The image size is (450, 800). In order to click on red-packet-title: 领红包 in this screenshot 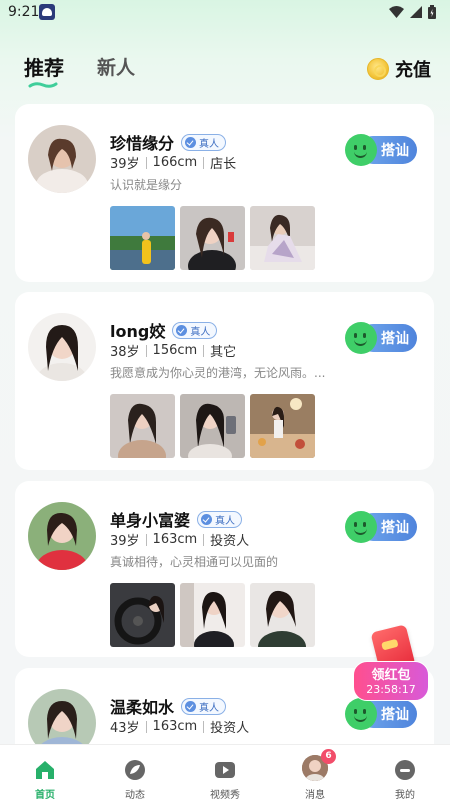, I will do `click(391, 675)`.